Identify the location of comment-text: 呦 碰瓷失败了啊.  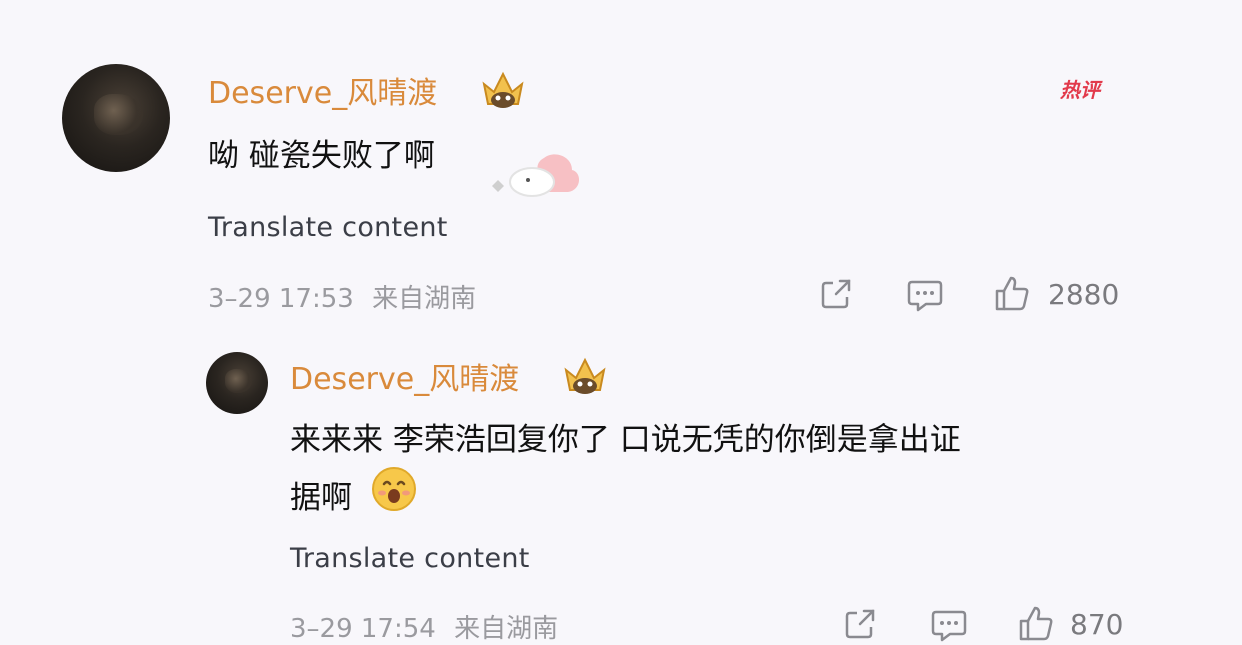
(321, 156).